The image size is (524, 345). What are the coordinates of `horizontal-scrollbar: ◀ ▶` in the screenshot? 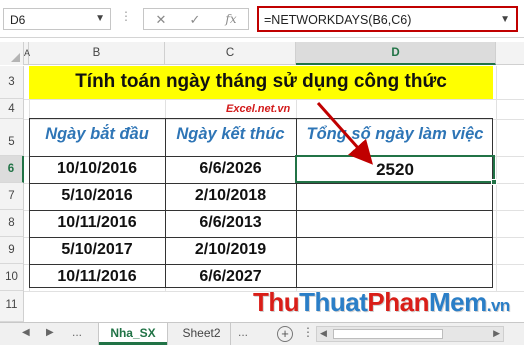 It's located at (410, 334).